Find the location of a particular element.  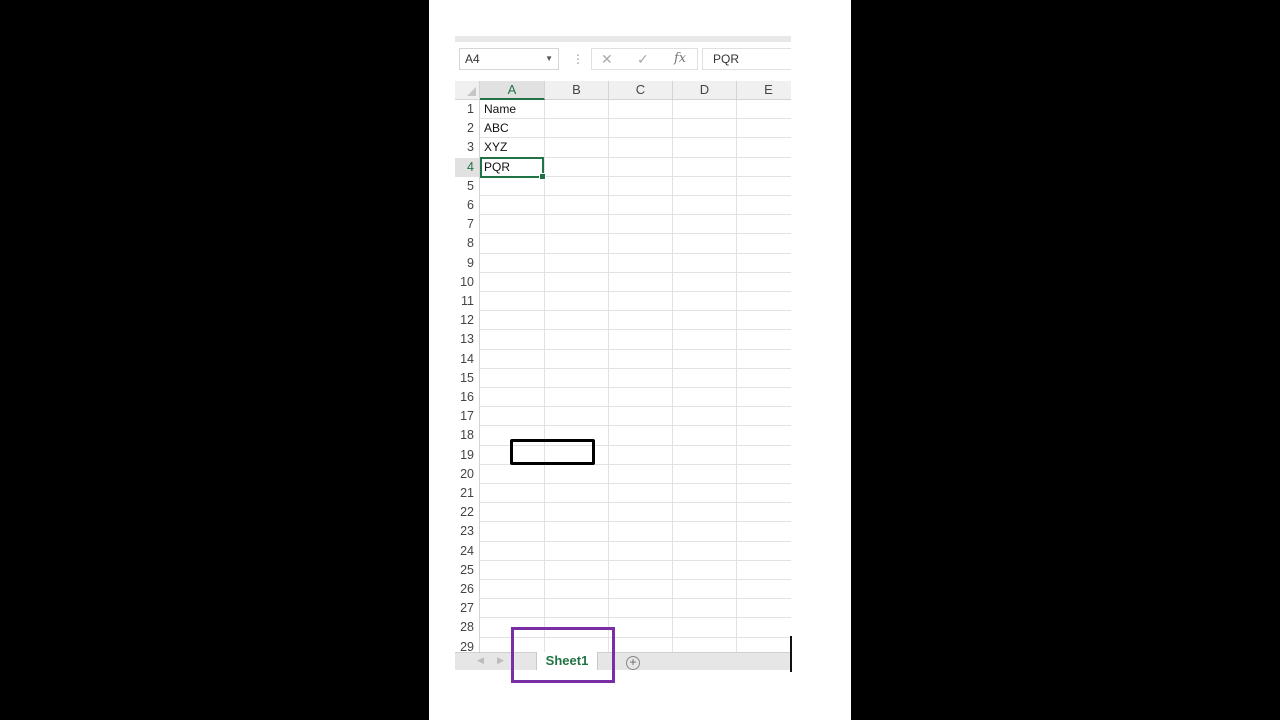

column-header-a: A is located at coordinates (512, 90).